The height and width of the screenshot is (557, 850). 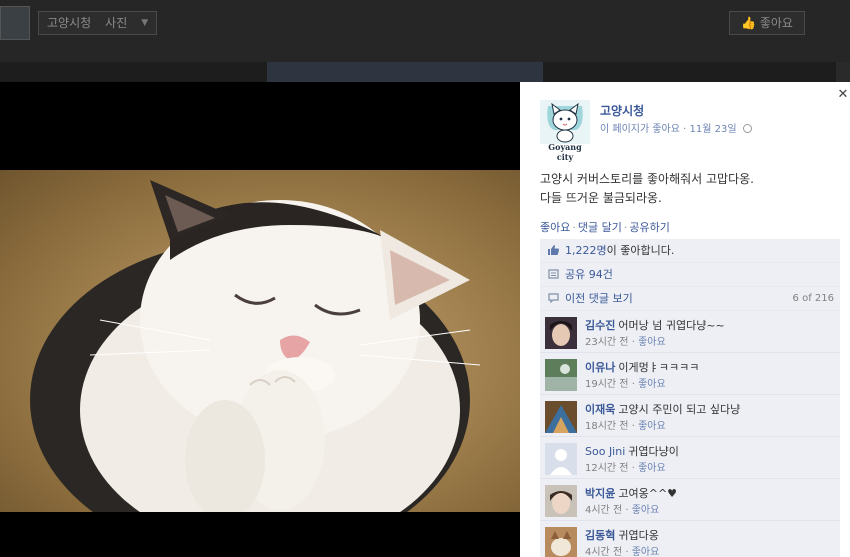 What do you see at coordinates (553, 274) in the screenshot?
I see `share-icon` at bounding box center [553, 274].